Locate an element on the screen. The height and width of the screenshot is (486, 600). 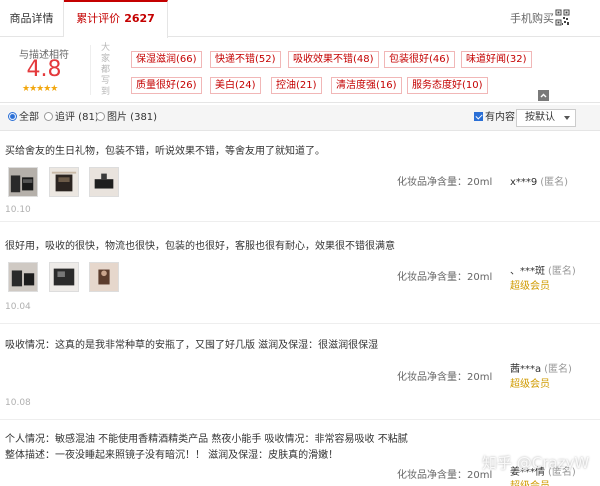
chevron-down-icon is located at coordinates (567, 118).